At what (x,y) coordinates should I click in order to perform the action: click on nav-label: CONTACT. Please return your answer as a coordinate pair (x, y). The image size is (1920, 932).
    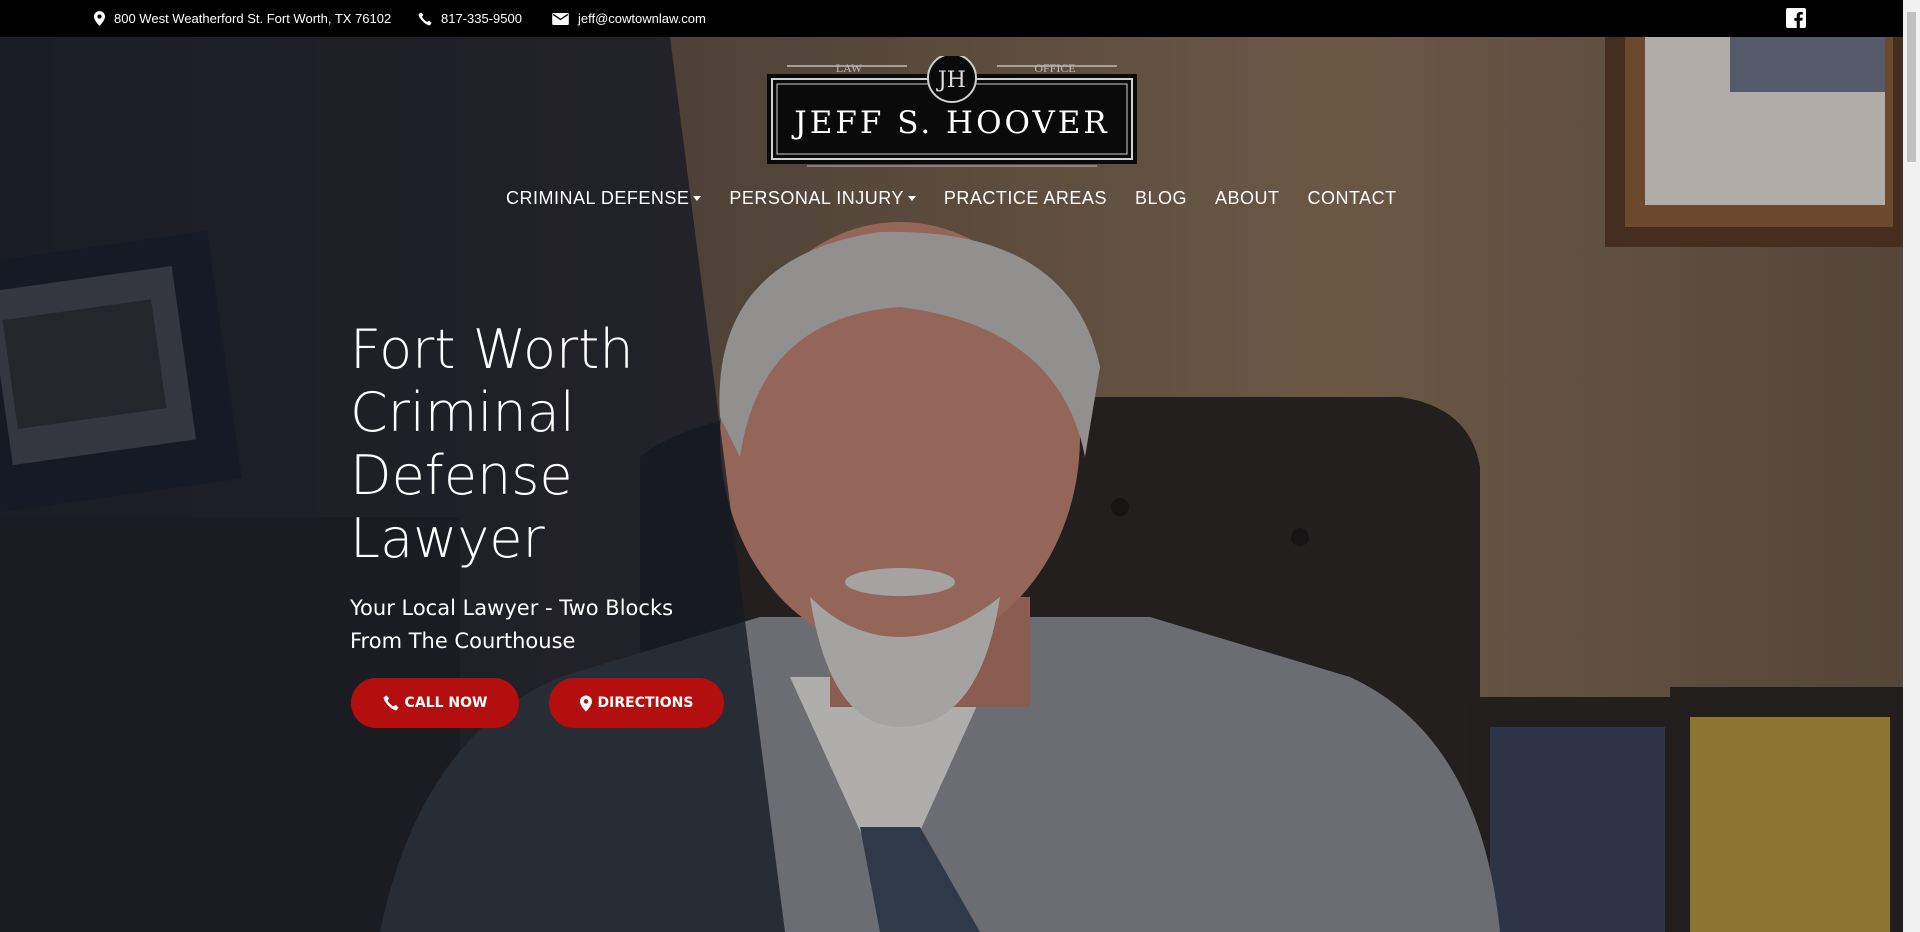
    Looking at the image, I should click on (1352, 198).